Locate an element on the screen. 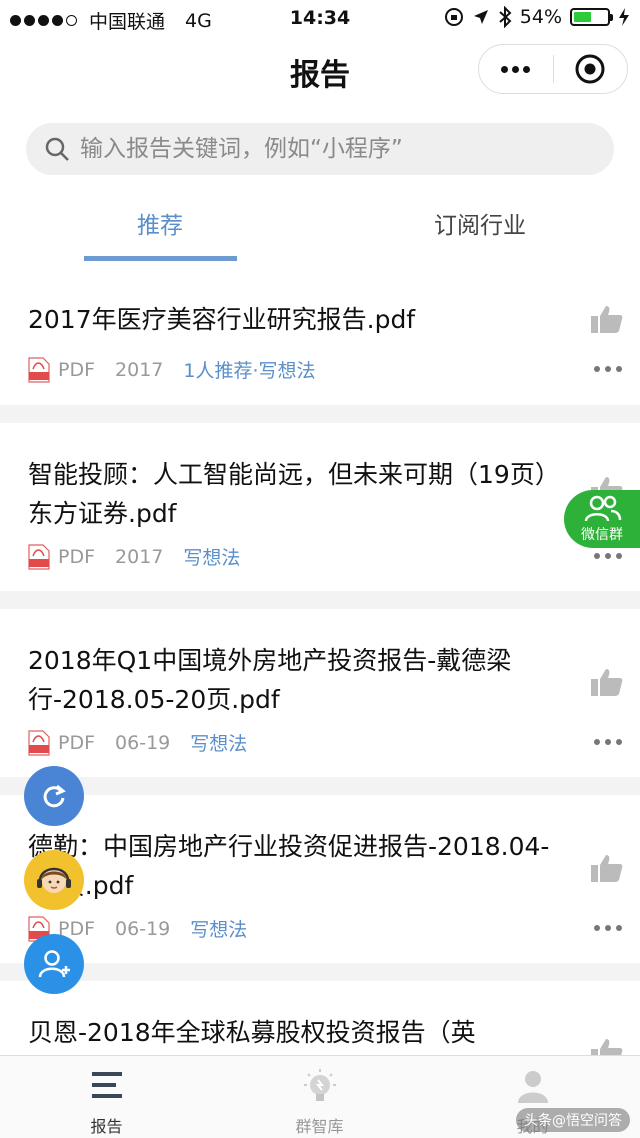 This screenshot has width=640, height=1138. active-tab-indicator is located at coordinates (160, 258).